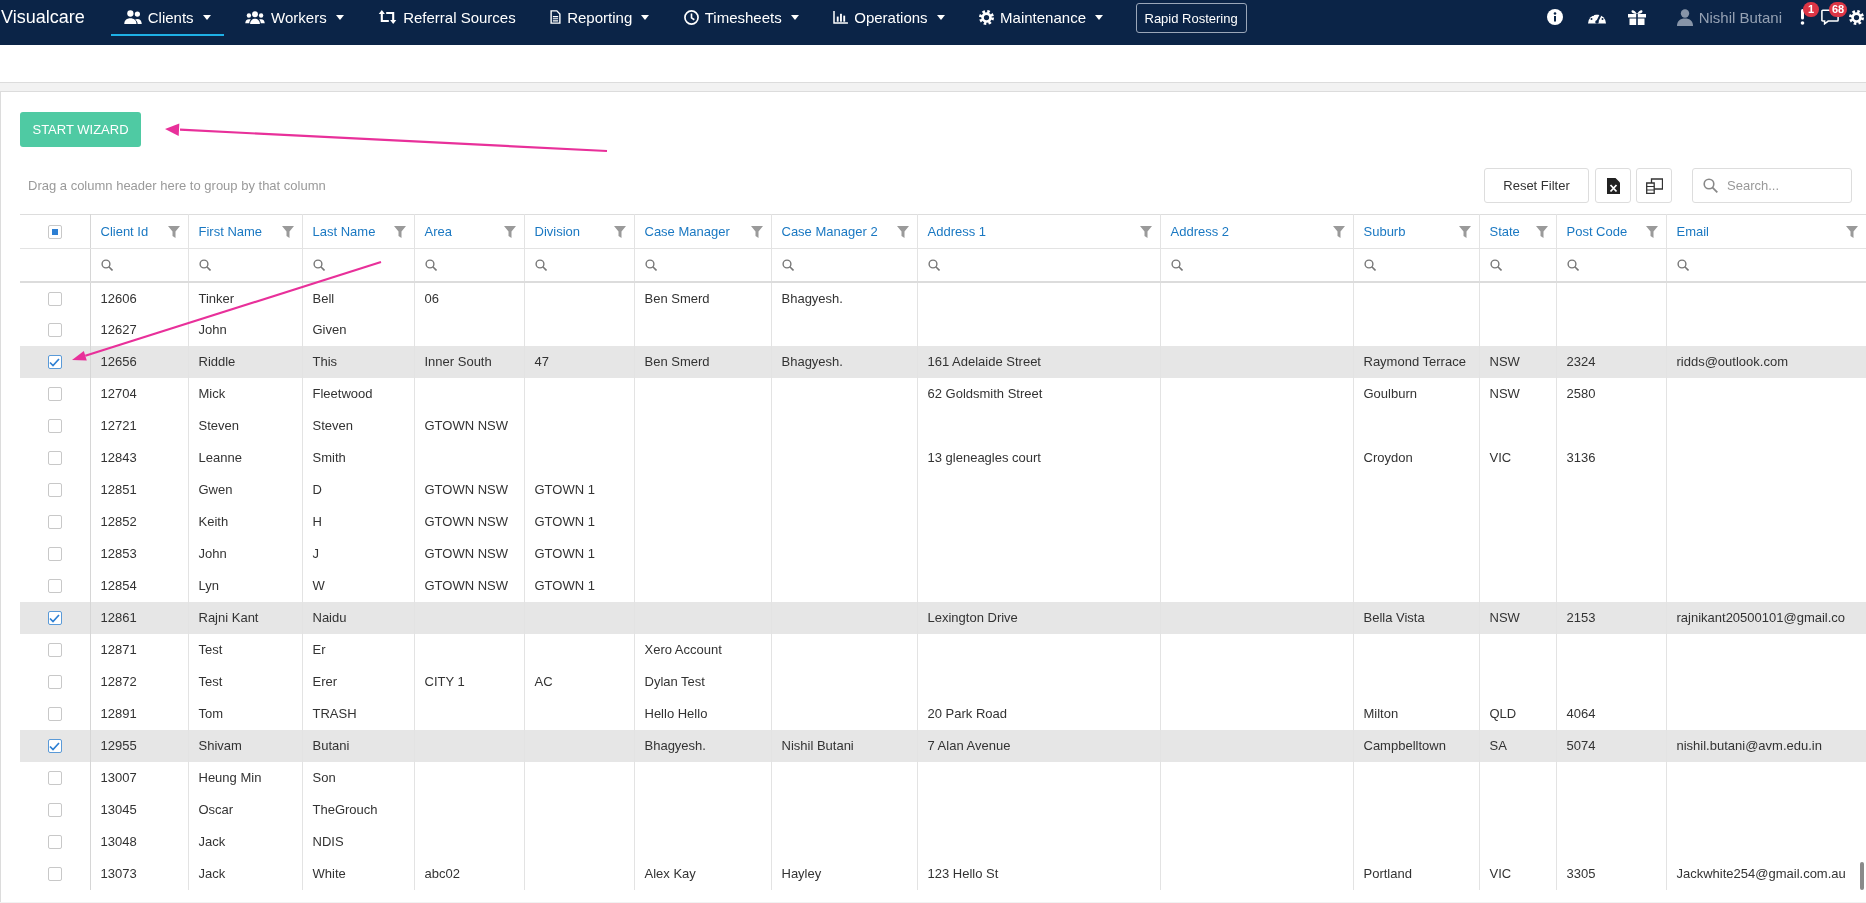 The image size is (1866, 903). What do you see at coordinates (358, 297) in the screenshot?
I see `table-cell: Bell` at bounding box center [358, 297].